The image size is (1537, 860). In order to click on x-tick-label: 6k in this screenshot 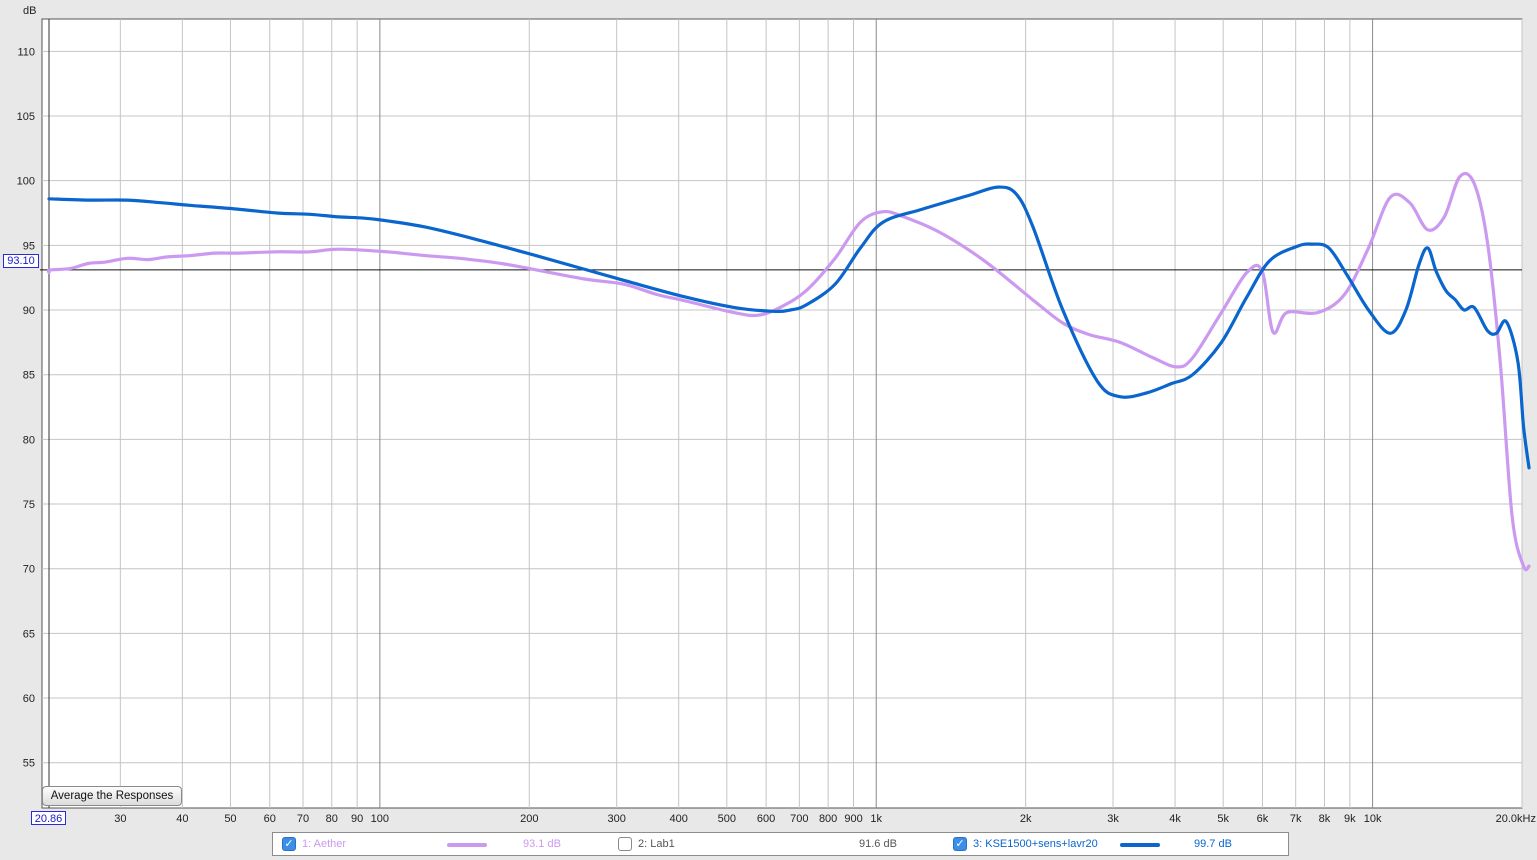, I will do `click(1263, 819)`.